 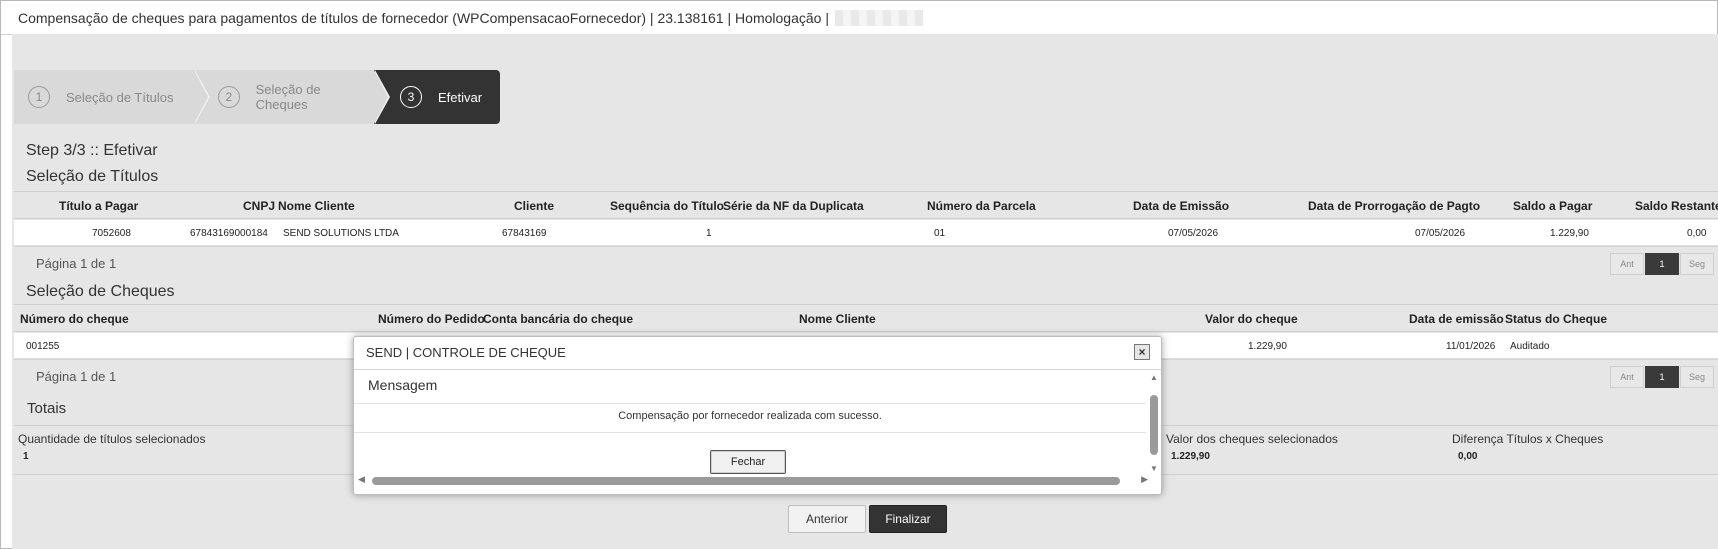 What do you see at coordinates (1569, 233) in the screenshot?
I see `cell-saldo-pagar: 1.229,90` at bounding box center [1569, 233].